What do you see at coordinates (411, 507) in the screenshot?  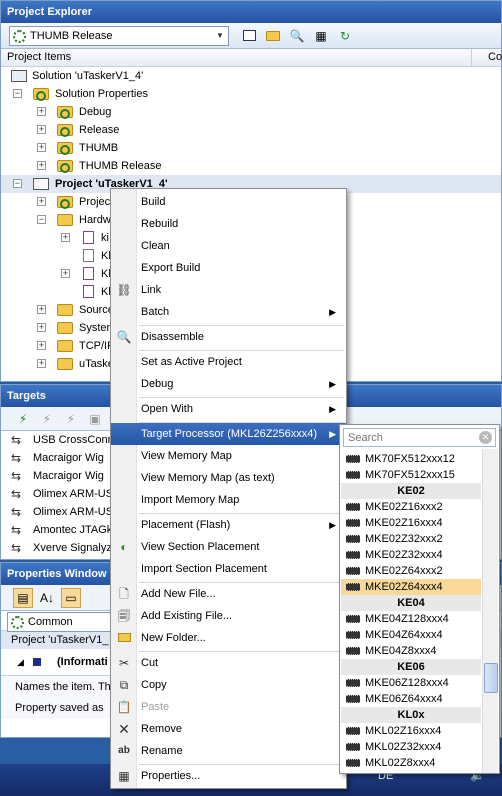 I see `processor-item: MKE02Z16xxx2` at bounding box center [411, 507].